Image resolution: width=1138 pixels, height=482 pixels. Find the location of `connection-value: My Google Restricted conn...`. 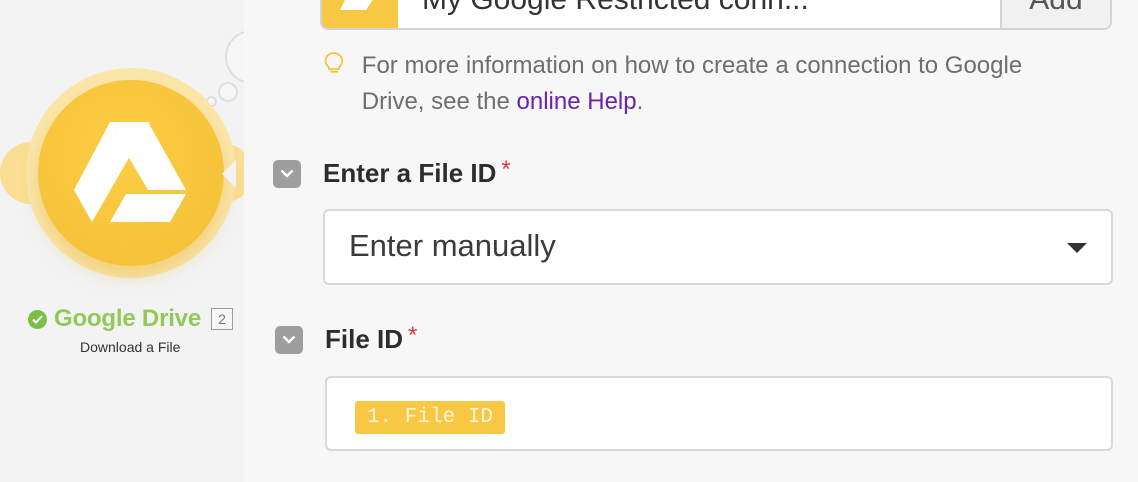

connection-value: My Google Restricted conn... is located at coordinates (699, 14).